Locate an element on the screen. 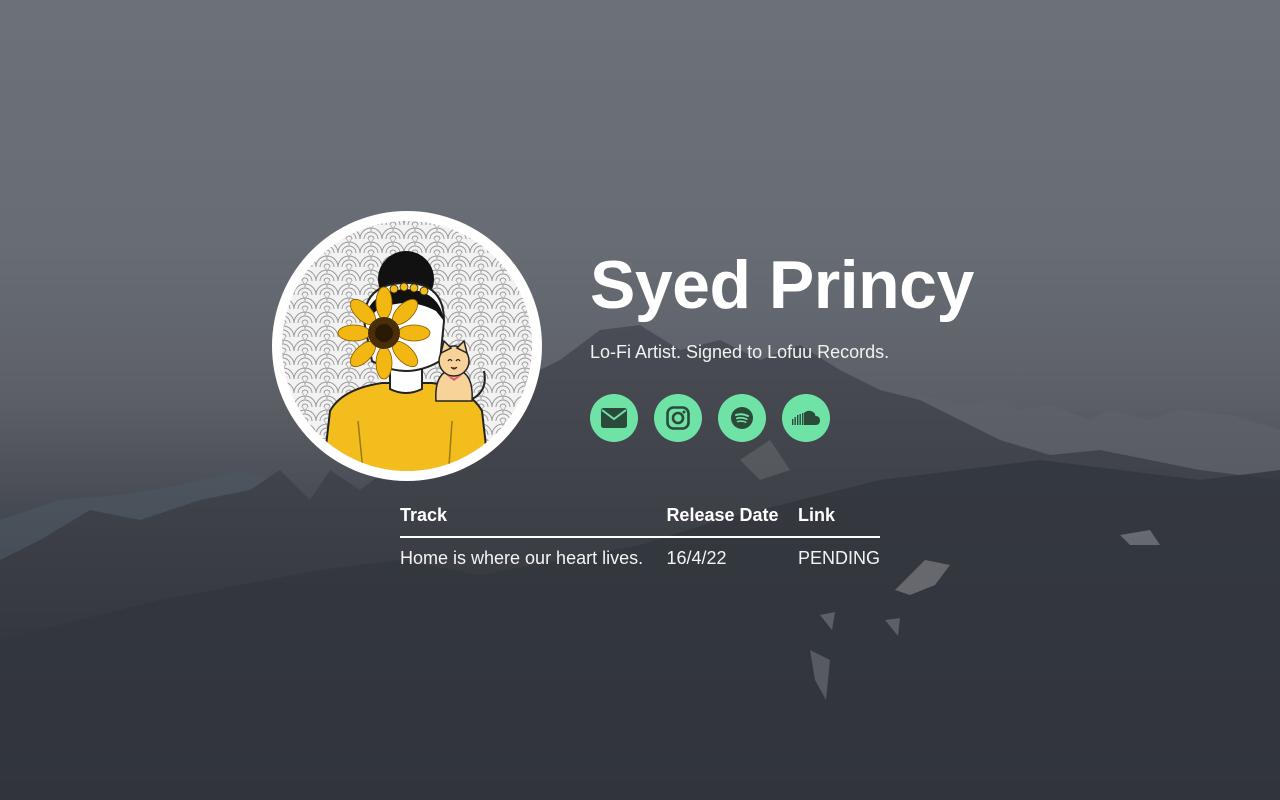 The image size is (1280, 800). spotify-button is located at coordinates (742, 418).